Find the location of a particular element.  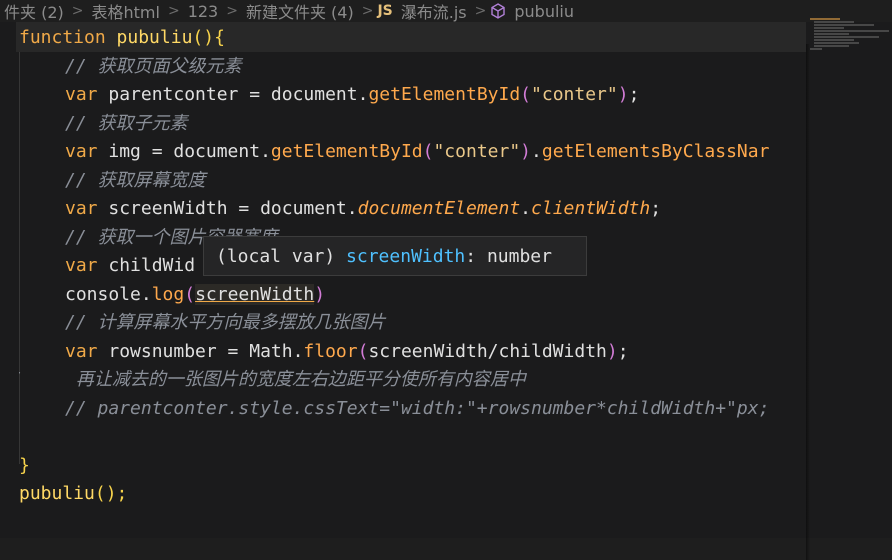

code-line-2: // 获取页面父级元素 is located at coordinates (412, 67).